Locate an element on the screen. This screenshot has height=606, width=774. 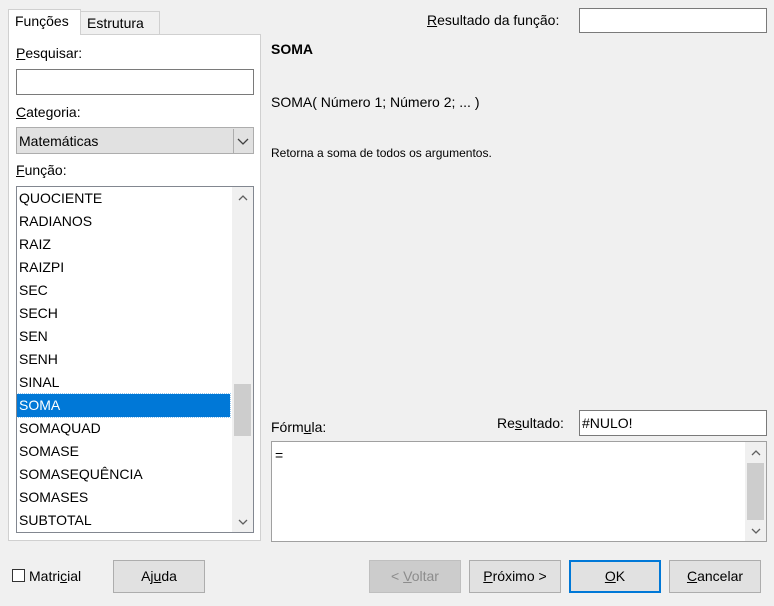
formula-label: Fórmula: is located at coordinates (299, 427).